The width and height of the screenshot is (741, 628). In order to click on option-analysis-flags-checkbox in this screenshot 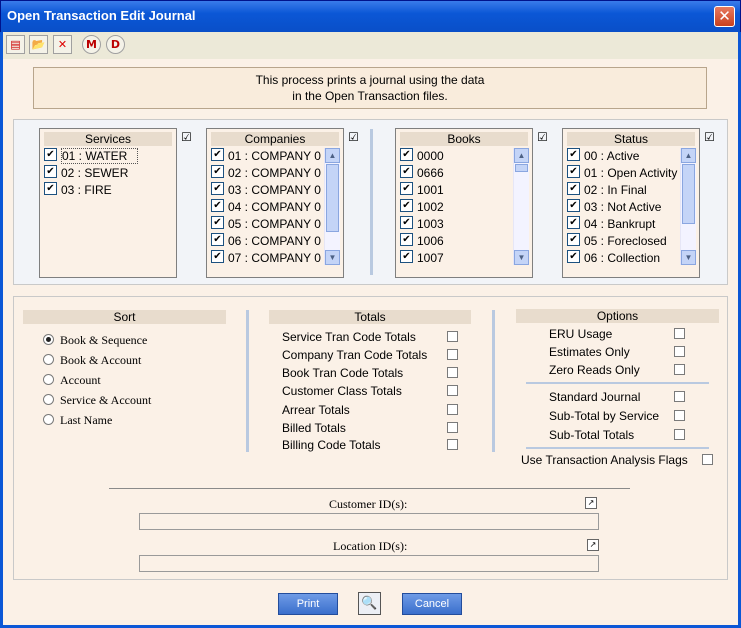, I will do `click(707, 459)`.